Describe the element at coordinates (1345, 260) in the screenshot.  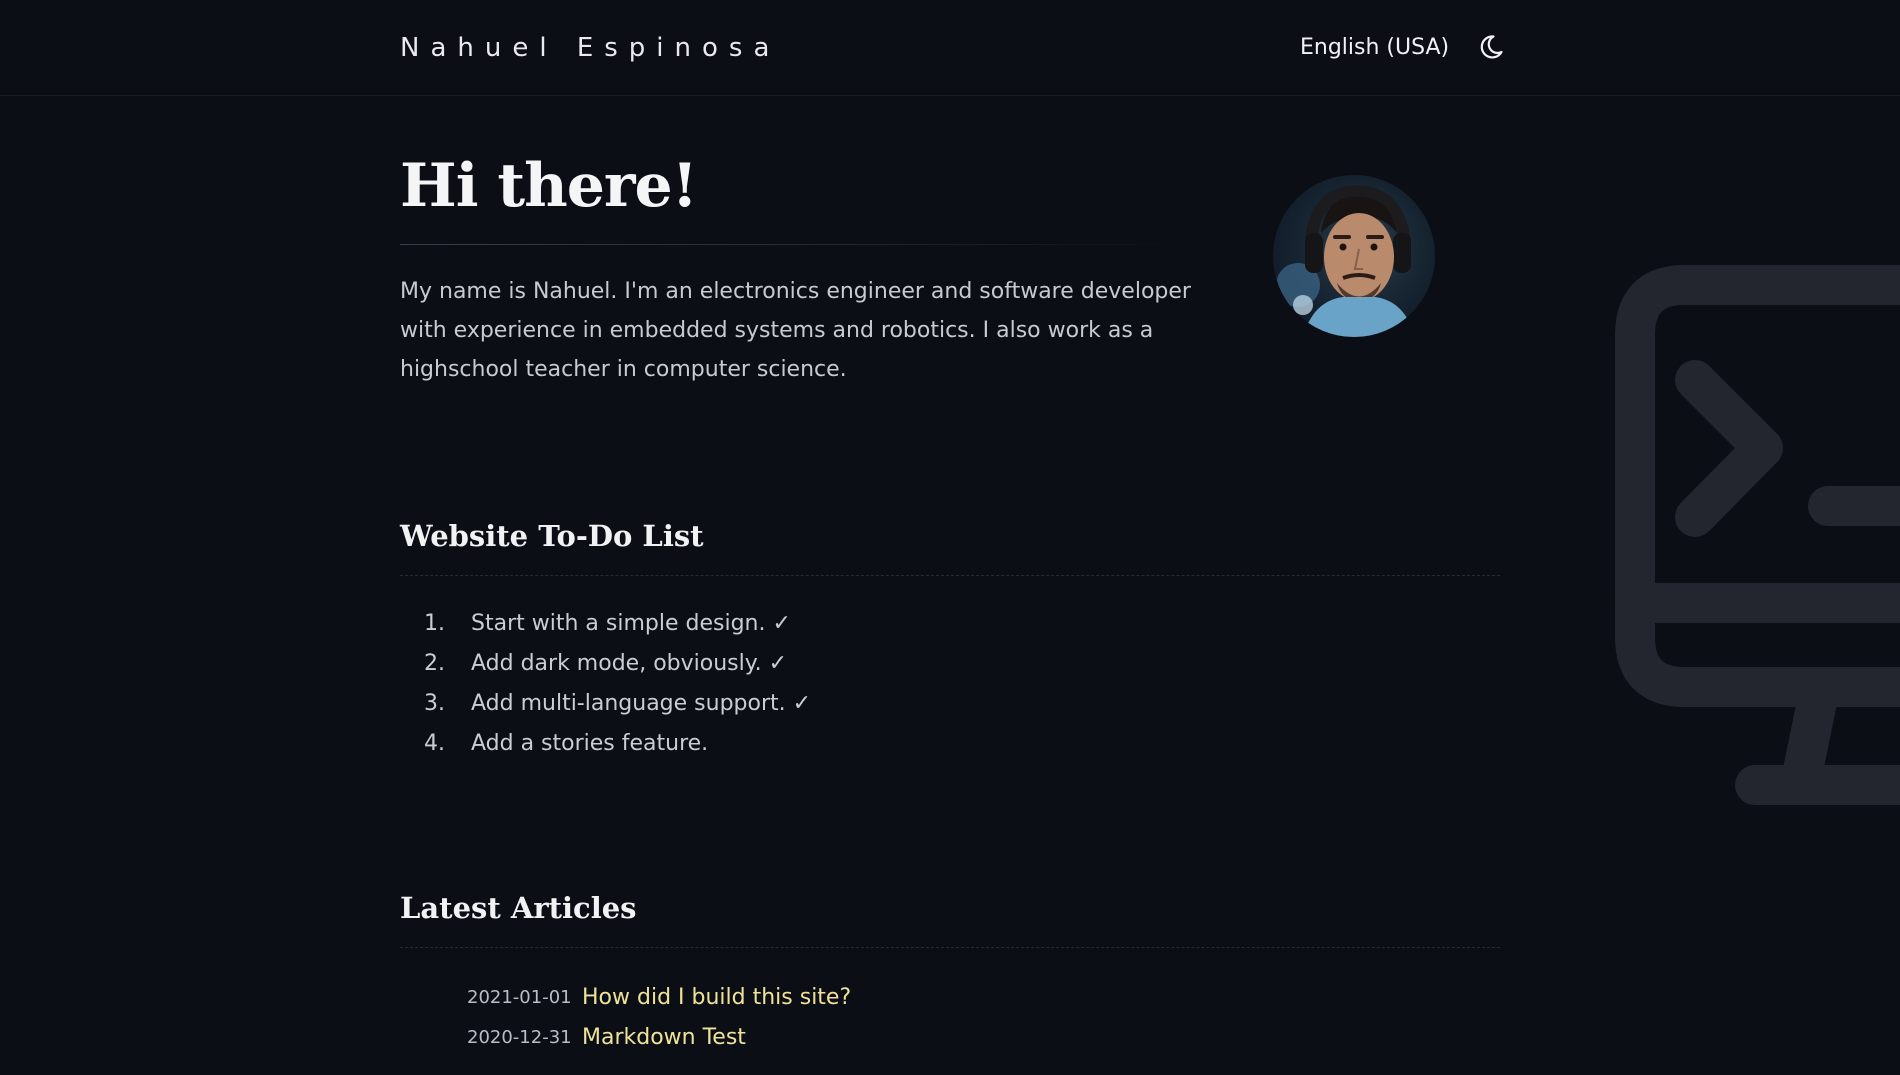
I see `profile-photo-icon` at that location.